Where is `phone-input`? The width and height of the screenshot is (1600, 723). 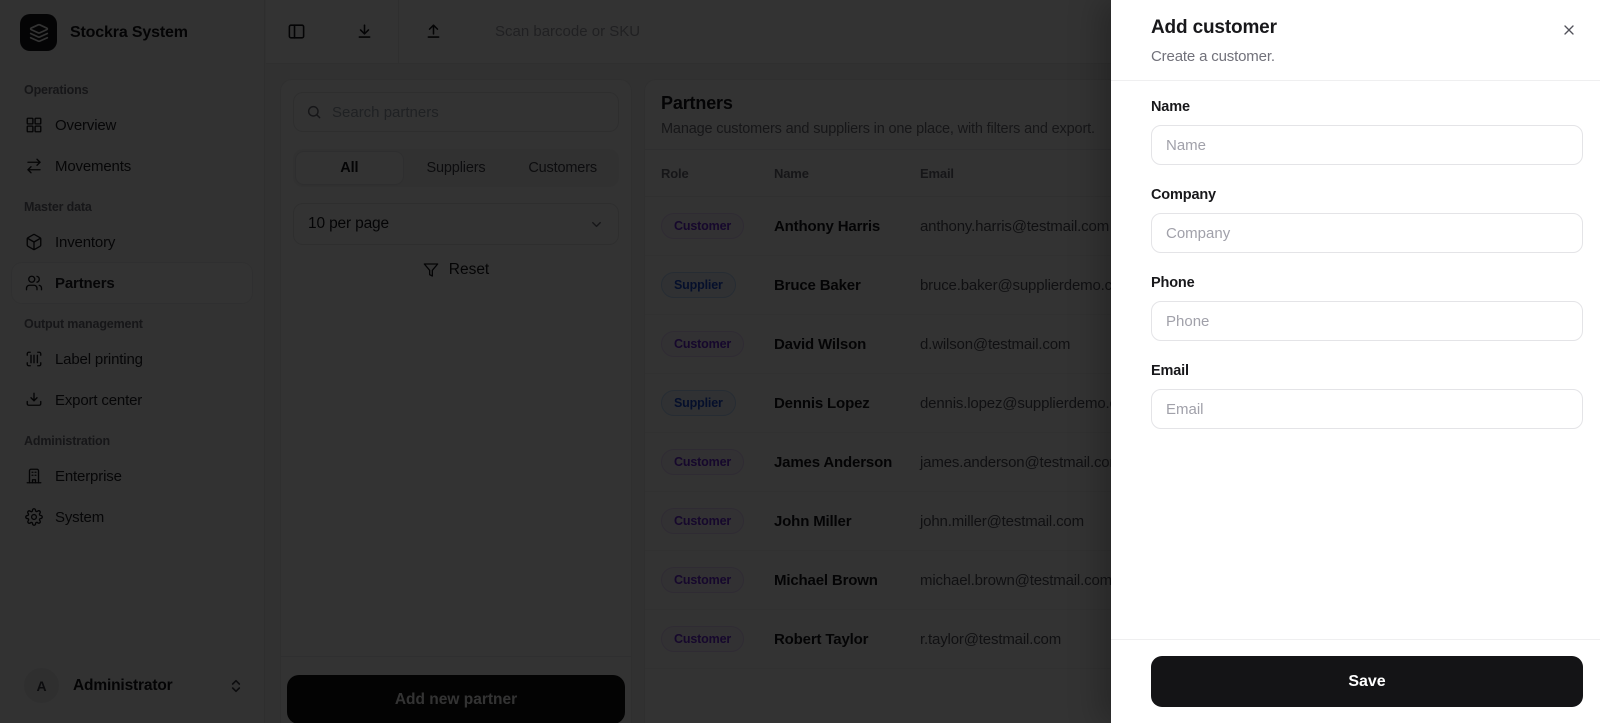 phone-input is located at coordinates (1367, 321).